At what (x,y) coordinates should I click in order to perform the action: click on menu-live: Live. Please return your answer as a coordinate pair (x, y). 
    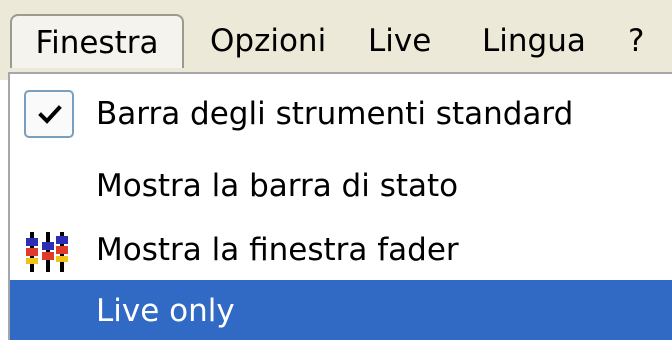
    Looking at the image, I should click on (399, 41).